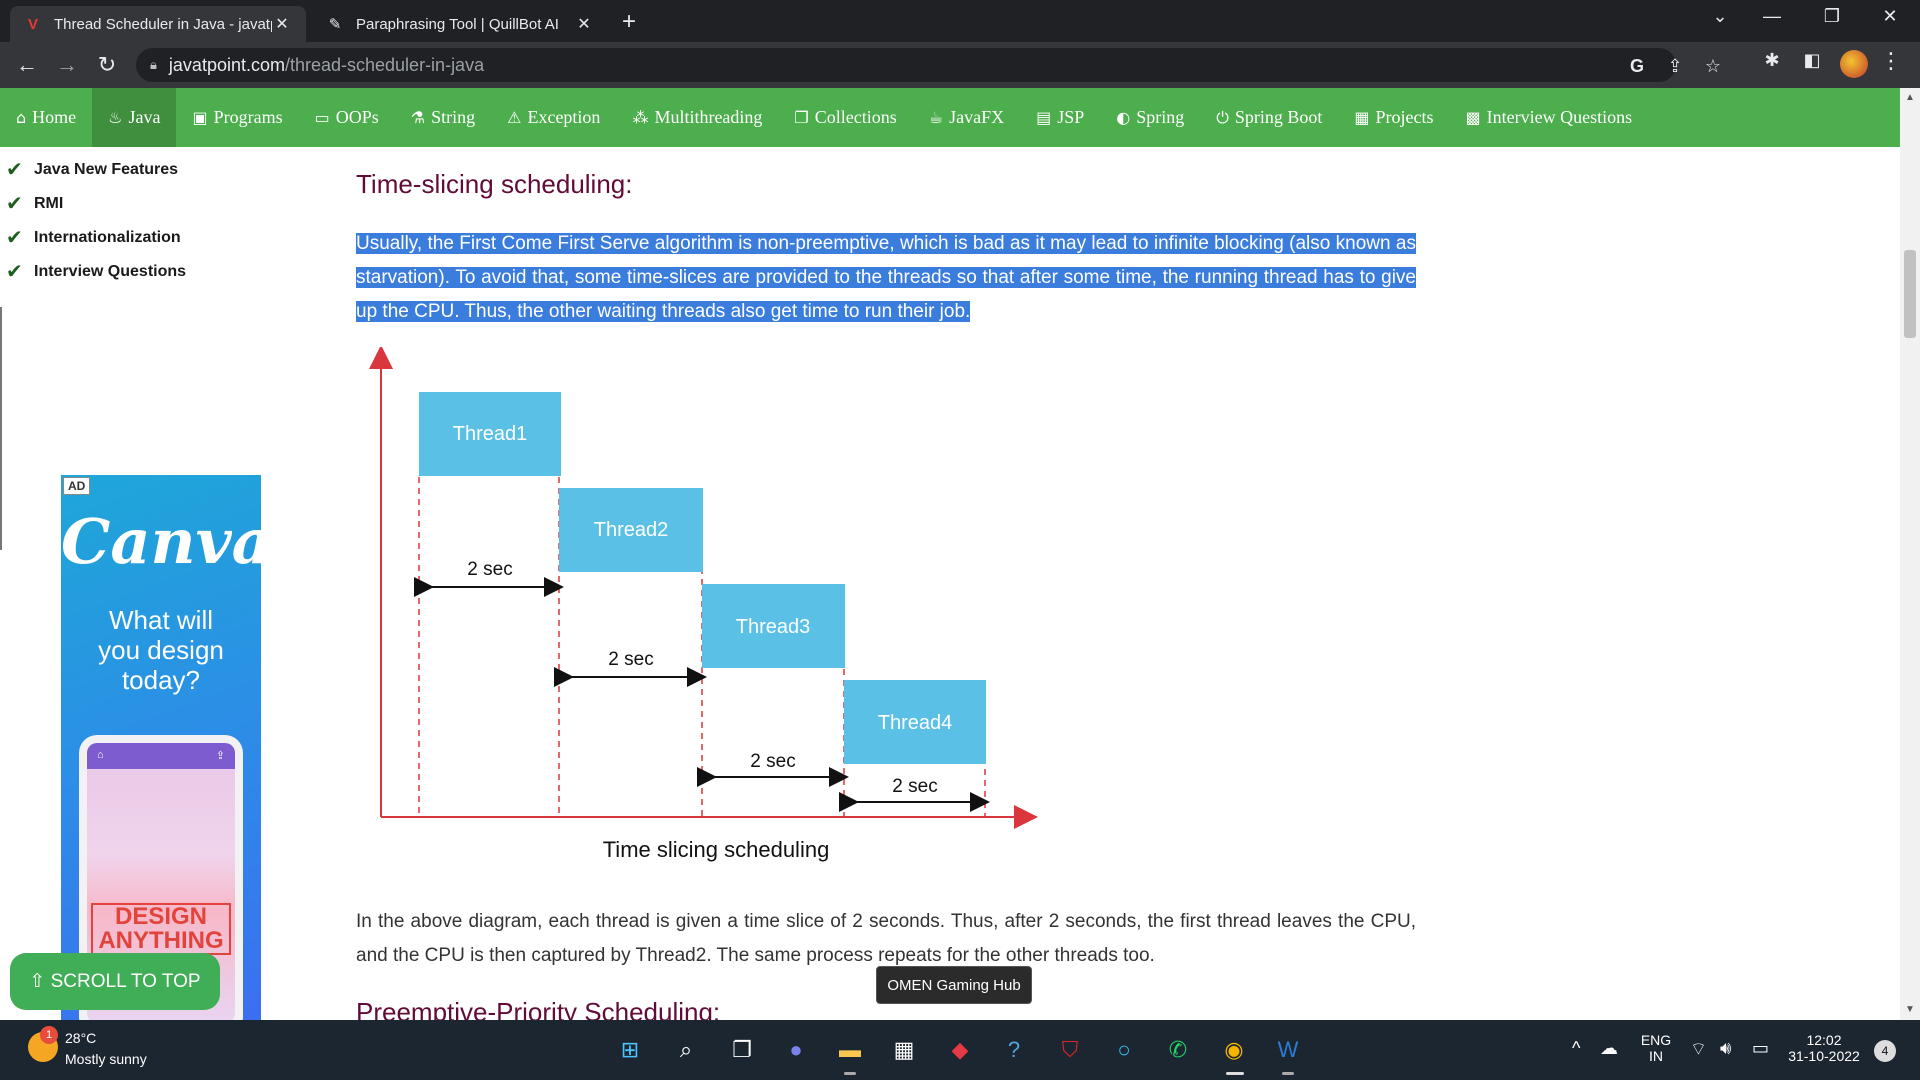 This screenshot has width=1920, height=1080. Describe the element at coordinates (716, 849) in the screenshot. I see `diagram-caption: Time slicing scheduling` at that location.